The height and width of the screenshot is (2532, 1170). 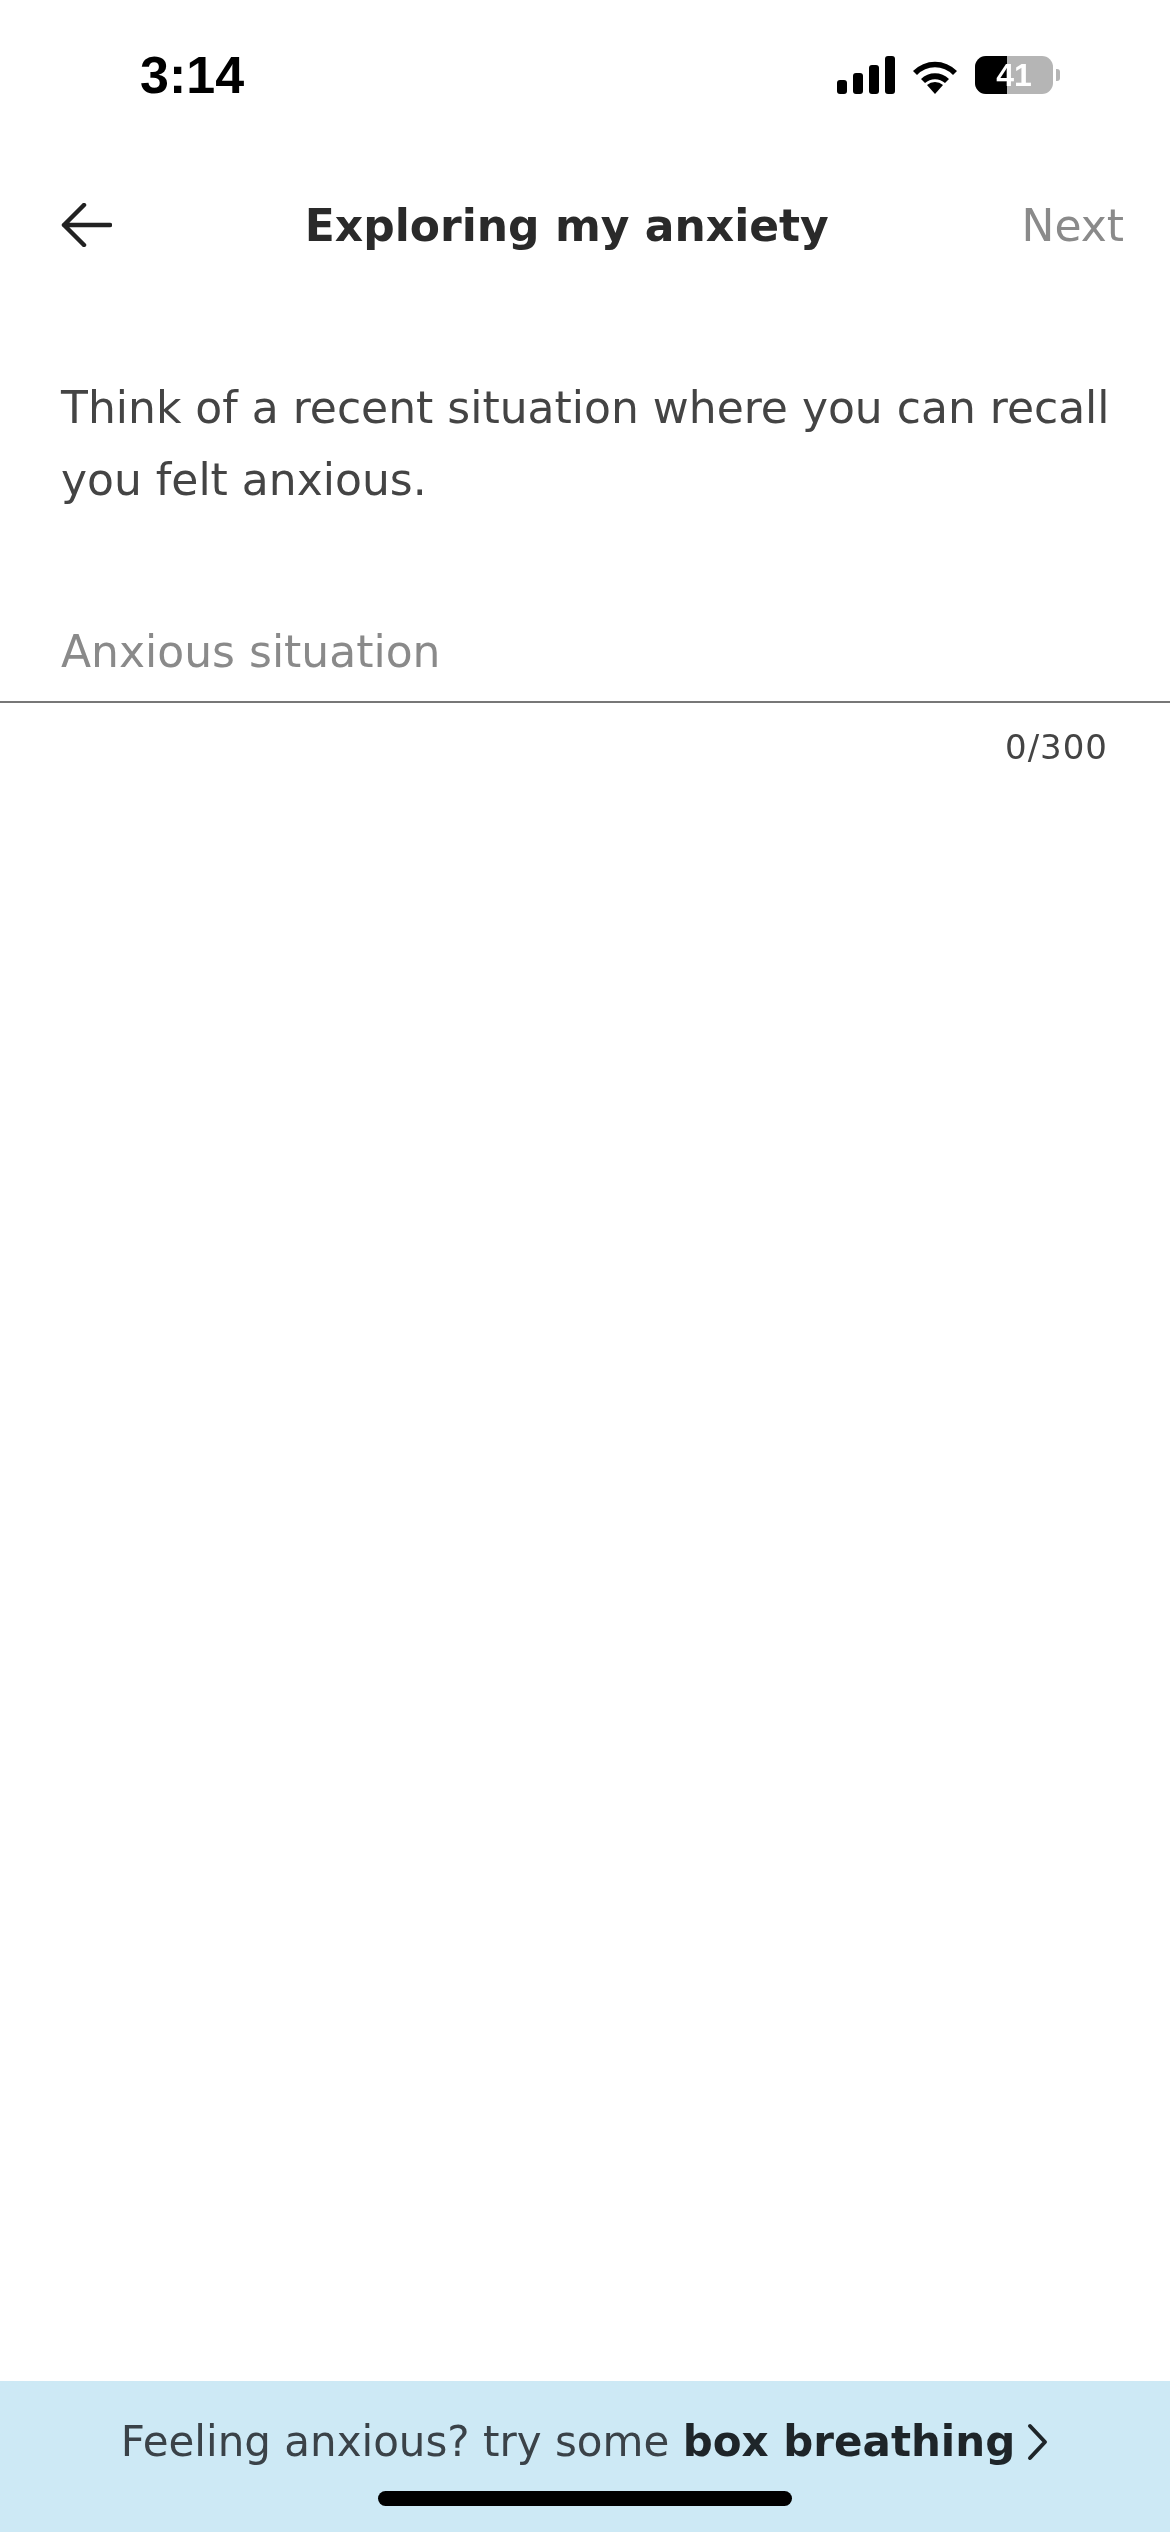 What do you see at coordinates (585, 2456) in the screenshot?
I see `box-breathing-banner: Feeling anxious? try some box breathing` at bounding box center [585, 2456].